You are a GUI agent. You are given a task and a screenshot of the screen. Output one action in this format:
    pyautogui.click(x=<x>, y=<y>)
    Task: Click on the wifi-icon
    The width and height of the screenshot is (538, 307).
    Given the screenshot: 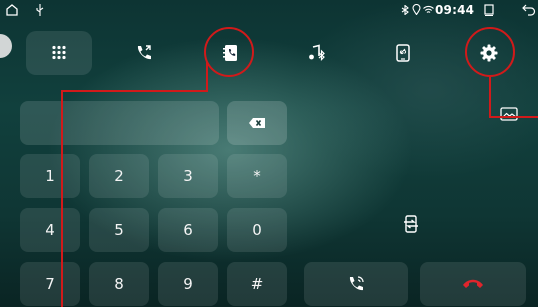 What is the action you would take?
    pyautogui.click(x=428, y=9)
    